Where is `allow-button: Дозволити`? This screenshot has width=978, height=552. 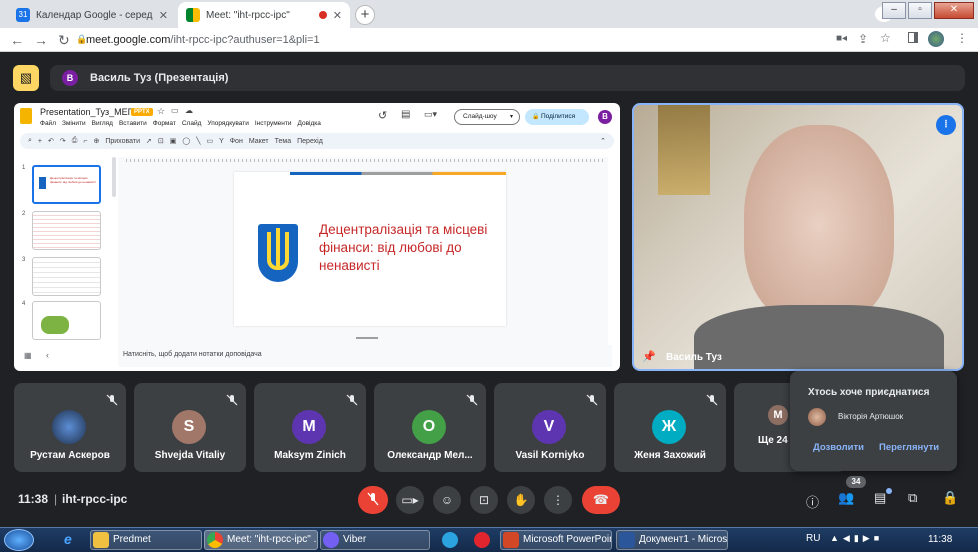
allow-button: Дозволити is located at coordinates (838, 447).